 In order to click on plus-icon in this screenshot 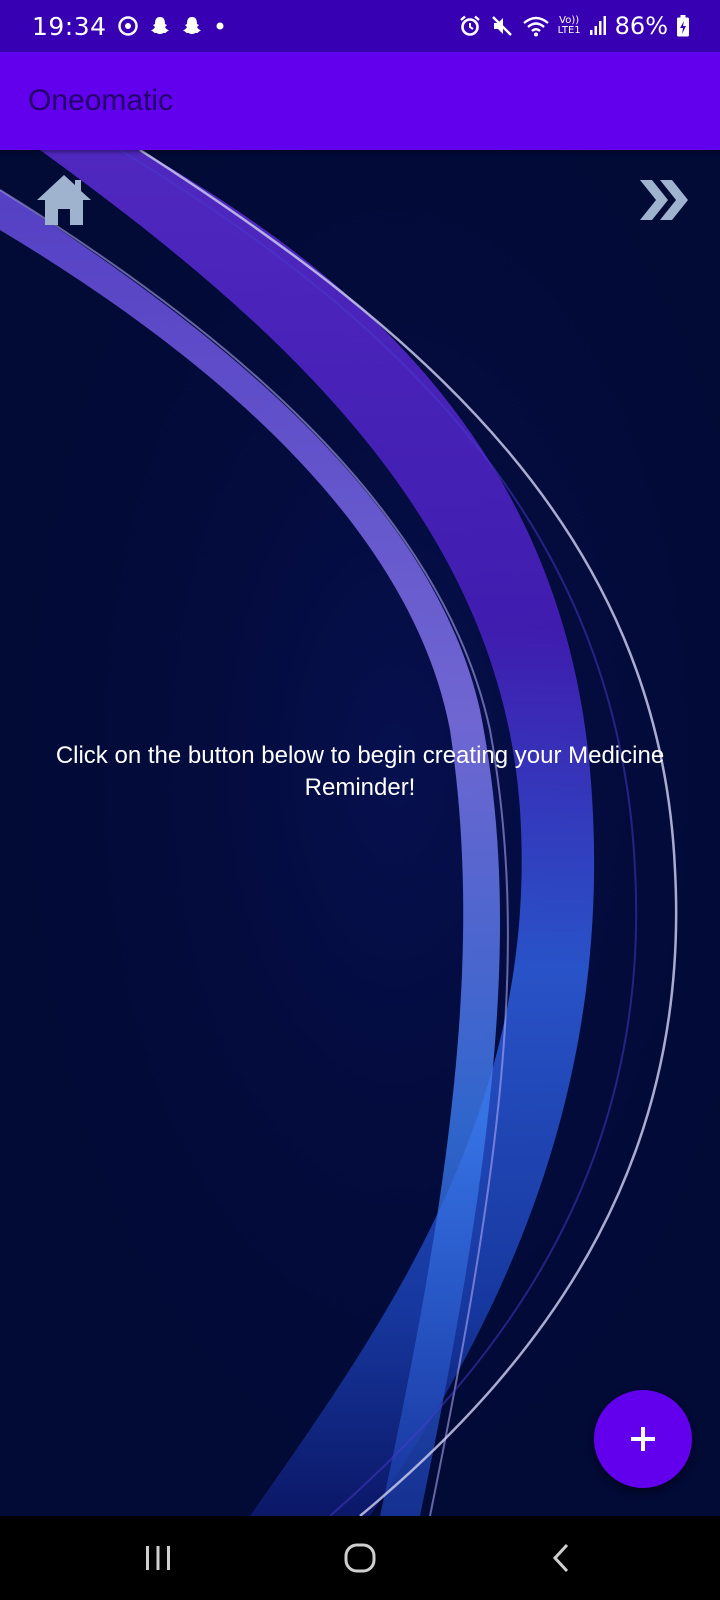, I will do `click(643, 1439)`.